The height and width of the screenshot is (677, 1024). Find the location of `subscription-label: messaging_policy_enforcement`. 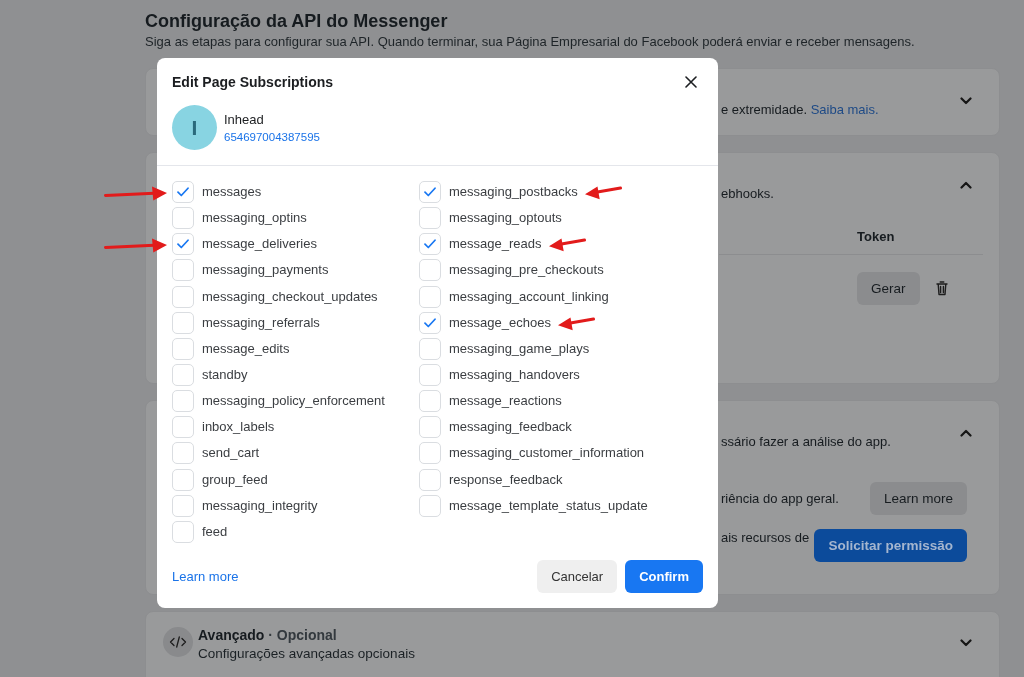

subscription-label: messaging_policy_enforcement is located at coordinates (293, 401).